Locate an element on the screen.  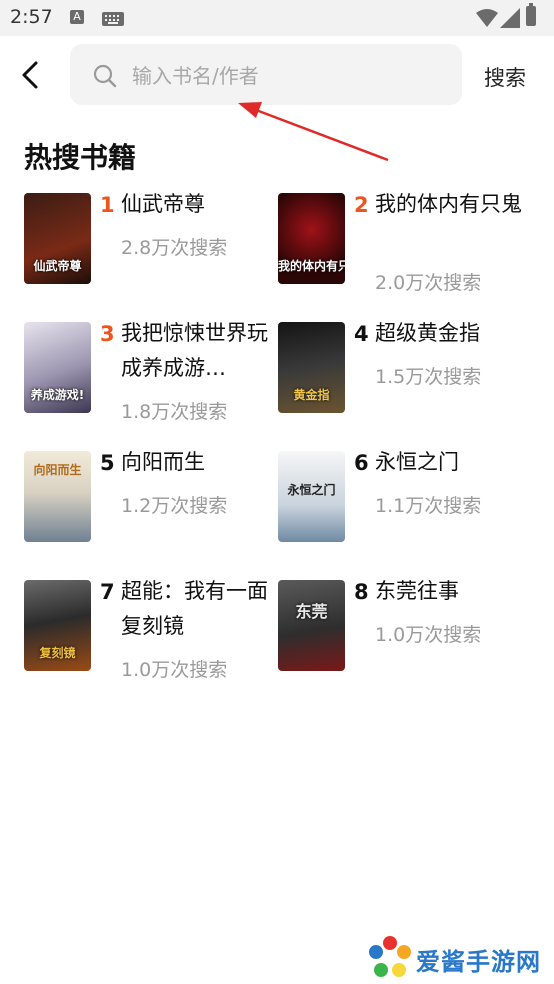
book-rank: 5 is located at coordinates (107, 463).